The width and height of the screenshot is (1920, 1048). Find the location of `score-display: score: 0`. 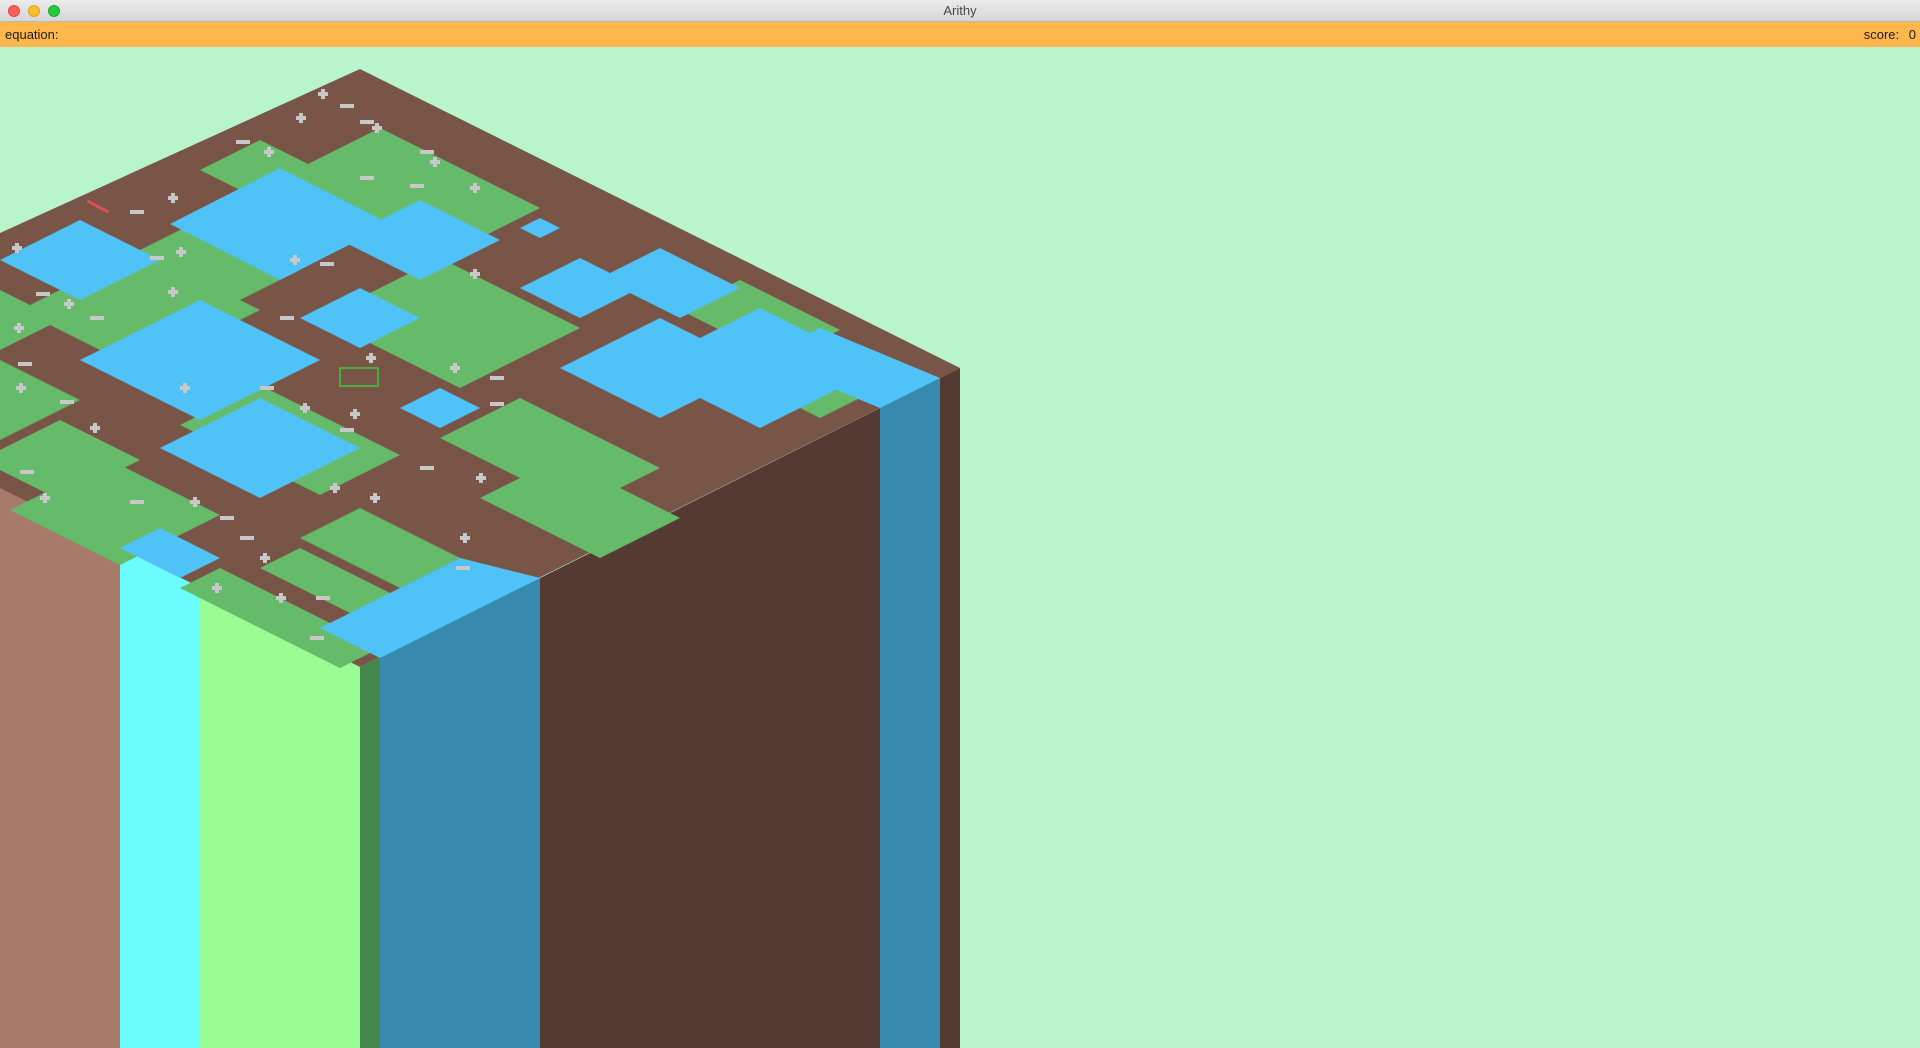

score-display: score: 0 is located at coordinates (1890, 34).